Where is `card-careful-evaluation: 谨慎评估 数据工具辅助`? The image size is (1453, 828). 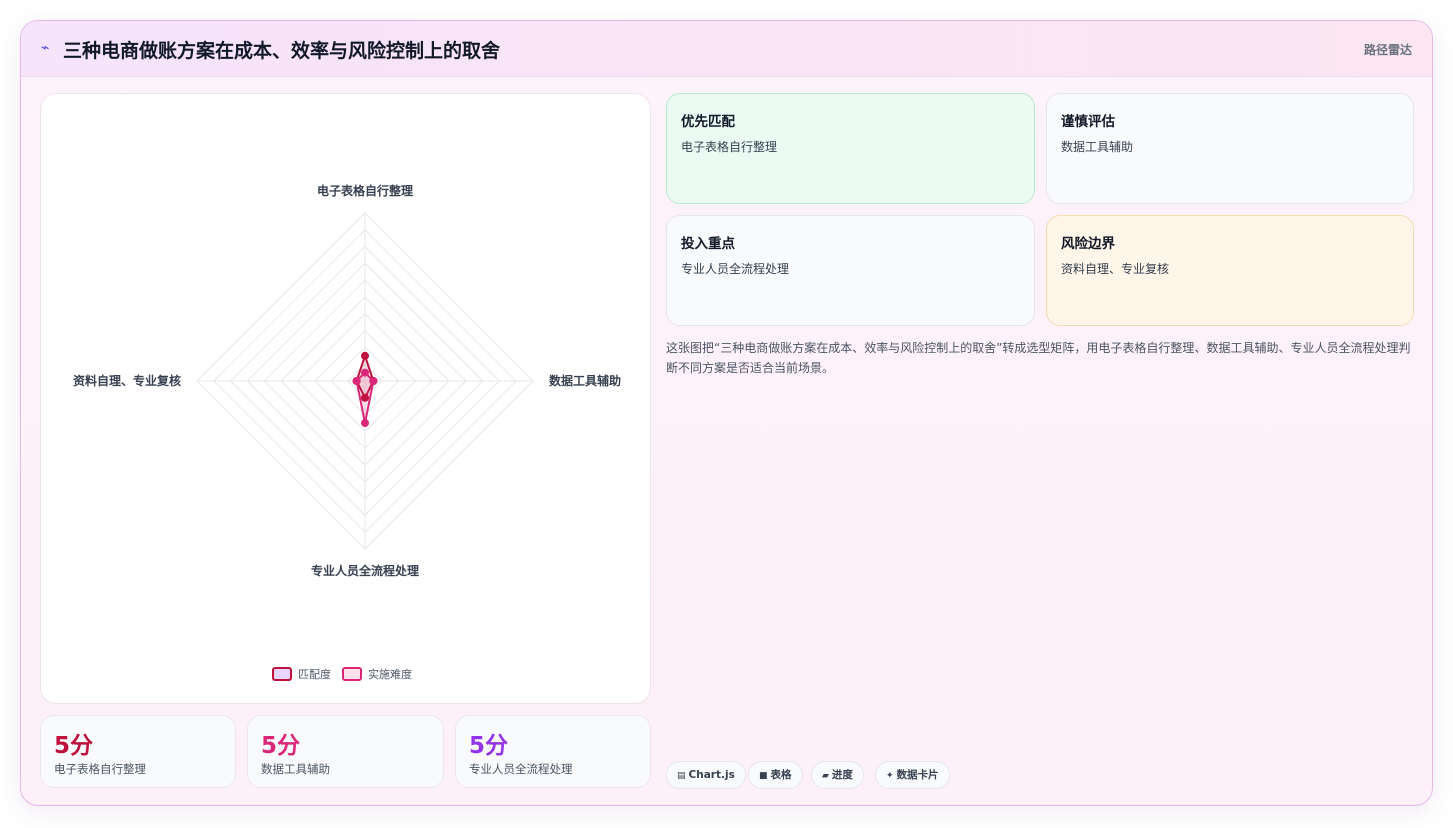 card-careful-evaluation: 谨慎评估 数据工具辅助 is located at coordinates (1230, 148).